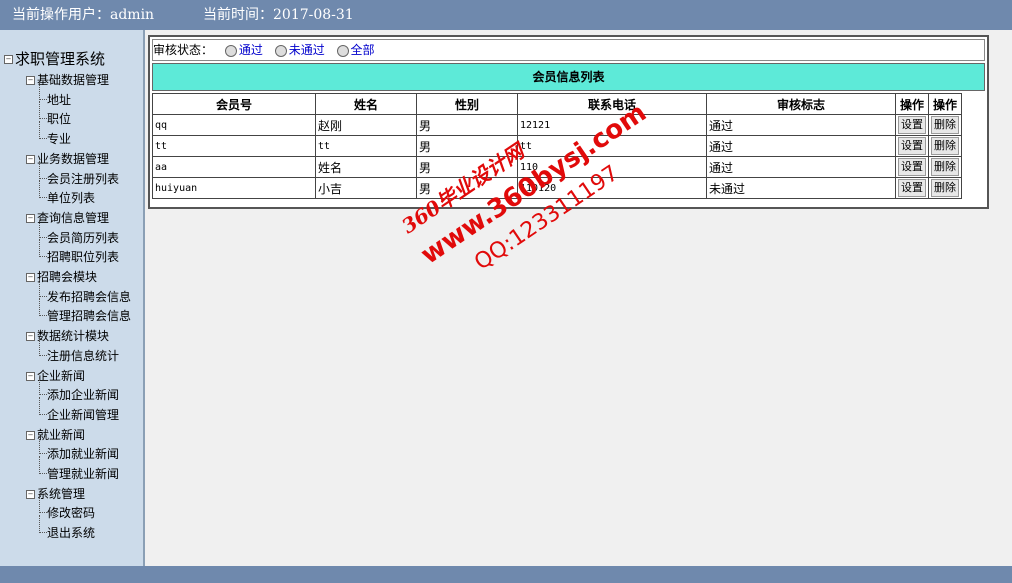 Image resolution: width=1012 pixels, height=583 pixels. I want to click on col-review-status: 审核标志, so click(801, 104).